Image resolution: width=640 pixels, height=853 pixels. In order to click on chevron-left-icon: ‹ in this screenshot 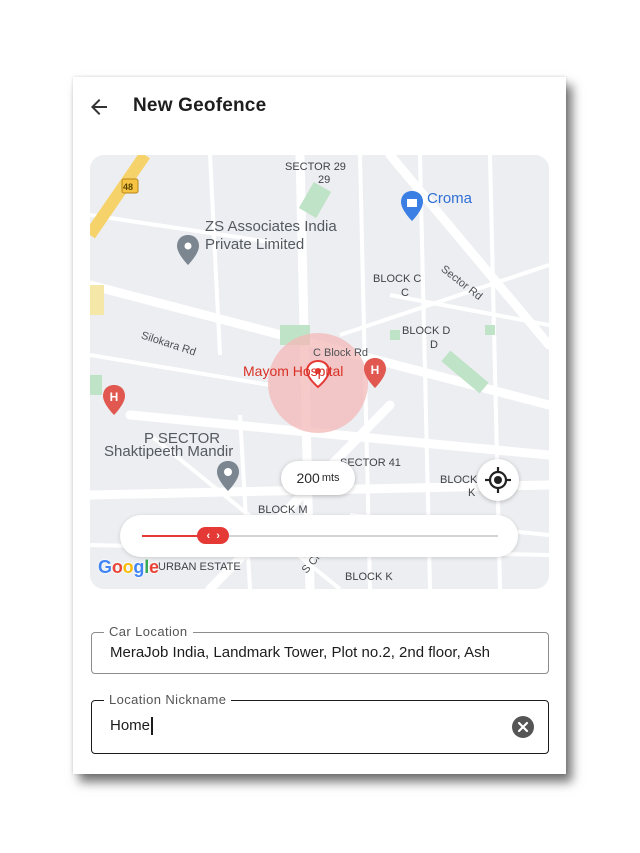, I will do `click(208, 535)`.